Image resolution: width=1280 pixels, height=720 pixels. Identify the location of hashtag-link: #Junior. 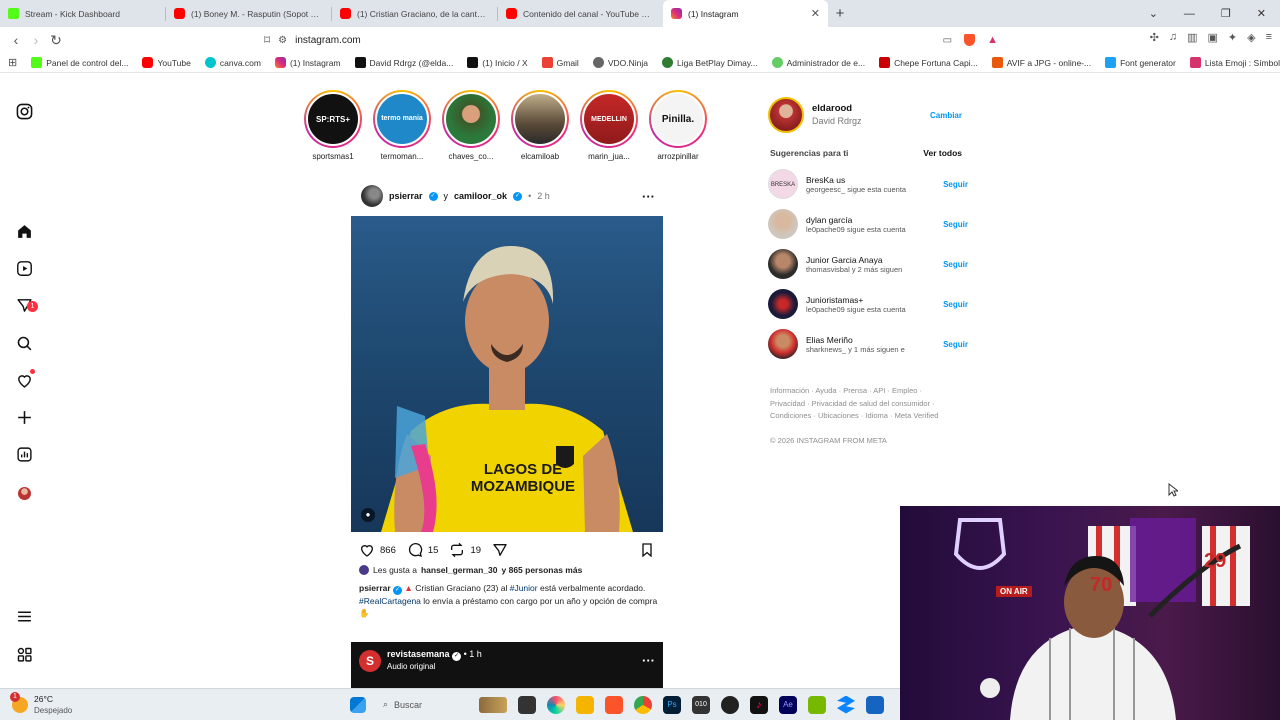
(524, 588).